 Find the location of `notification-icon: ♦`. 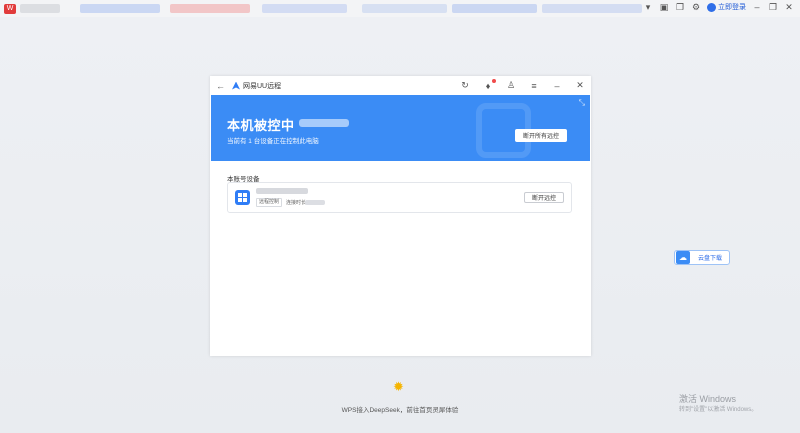

notification-icon: ♦ is located at coordinates (489, 84).